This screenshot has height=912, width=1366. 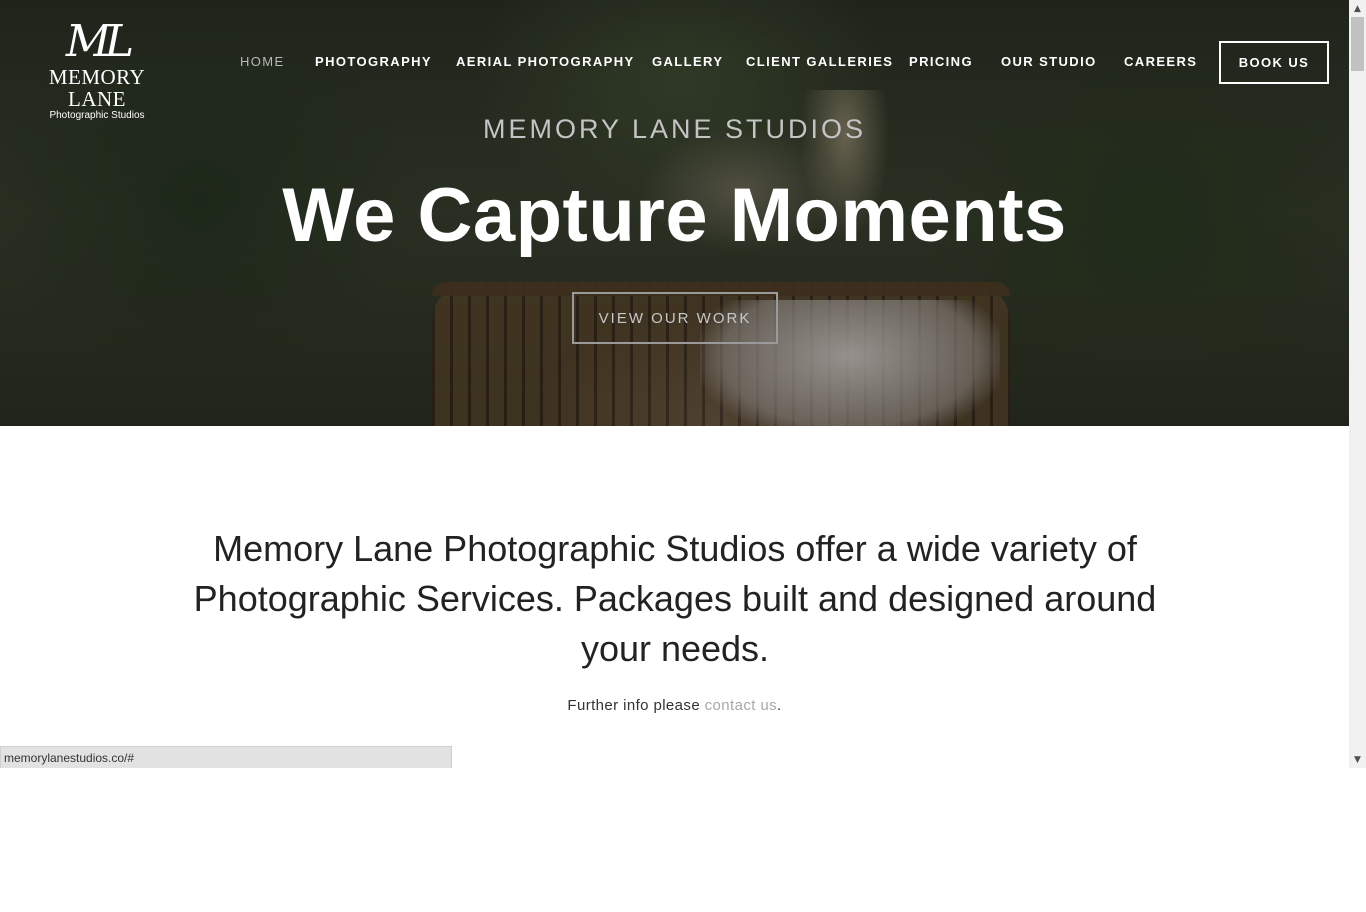 I want to click on vertical-scrollbar: ▲ ▼, so click(x=1357, y=384).